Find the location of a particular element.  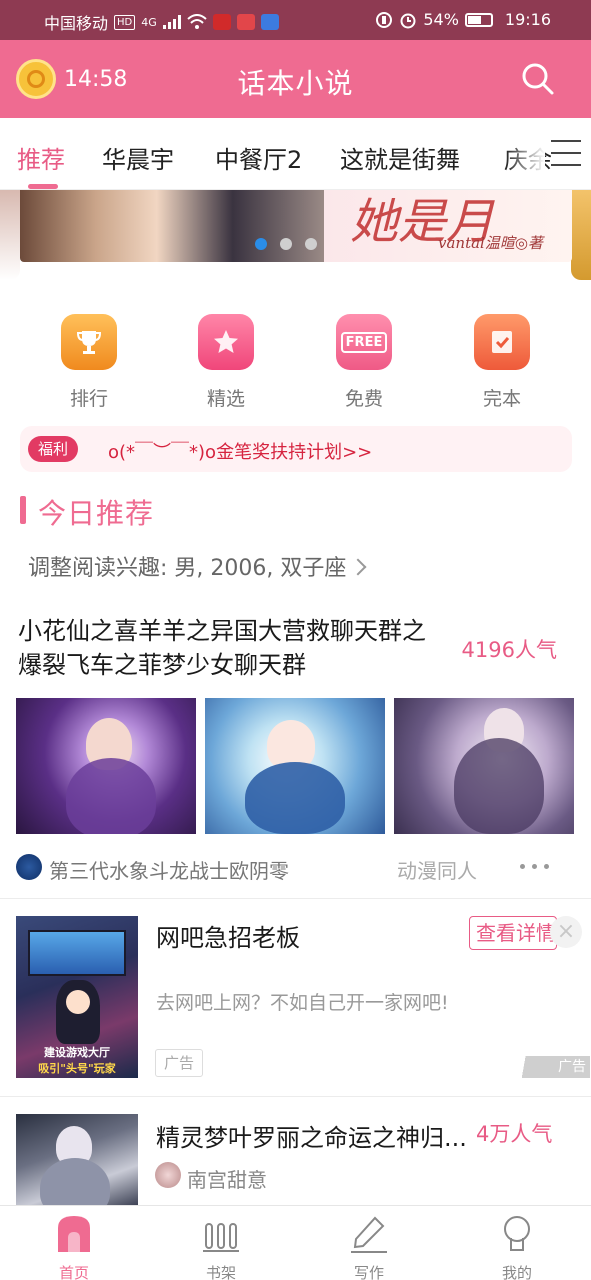

star-icon is located at coordinates (226, 342).